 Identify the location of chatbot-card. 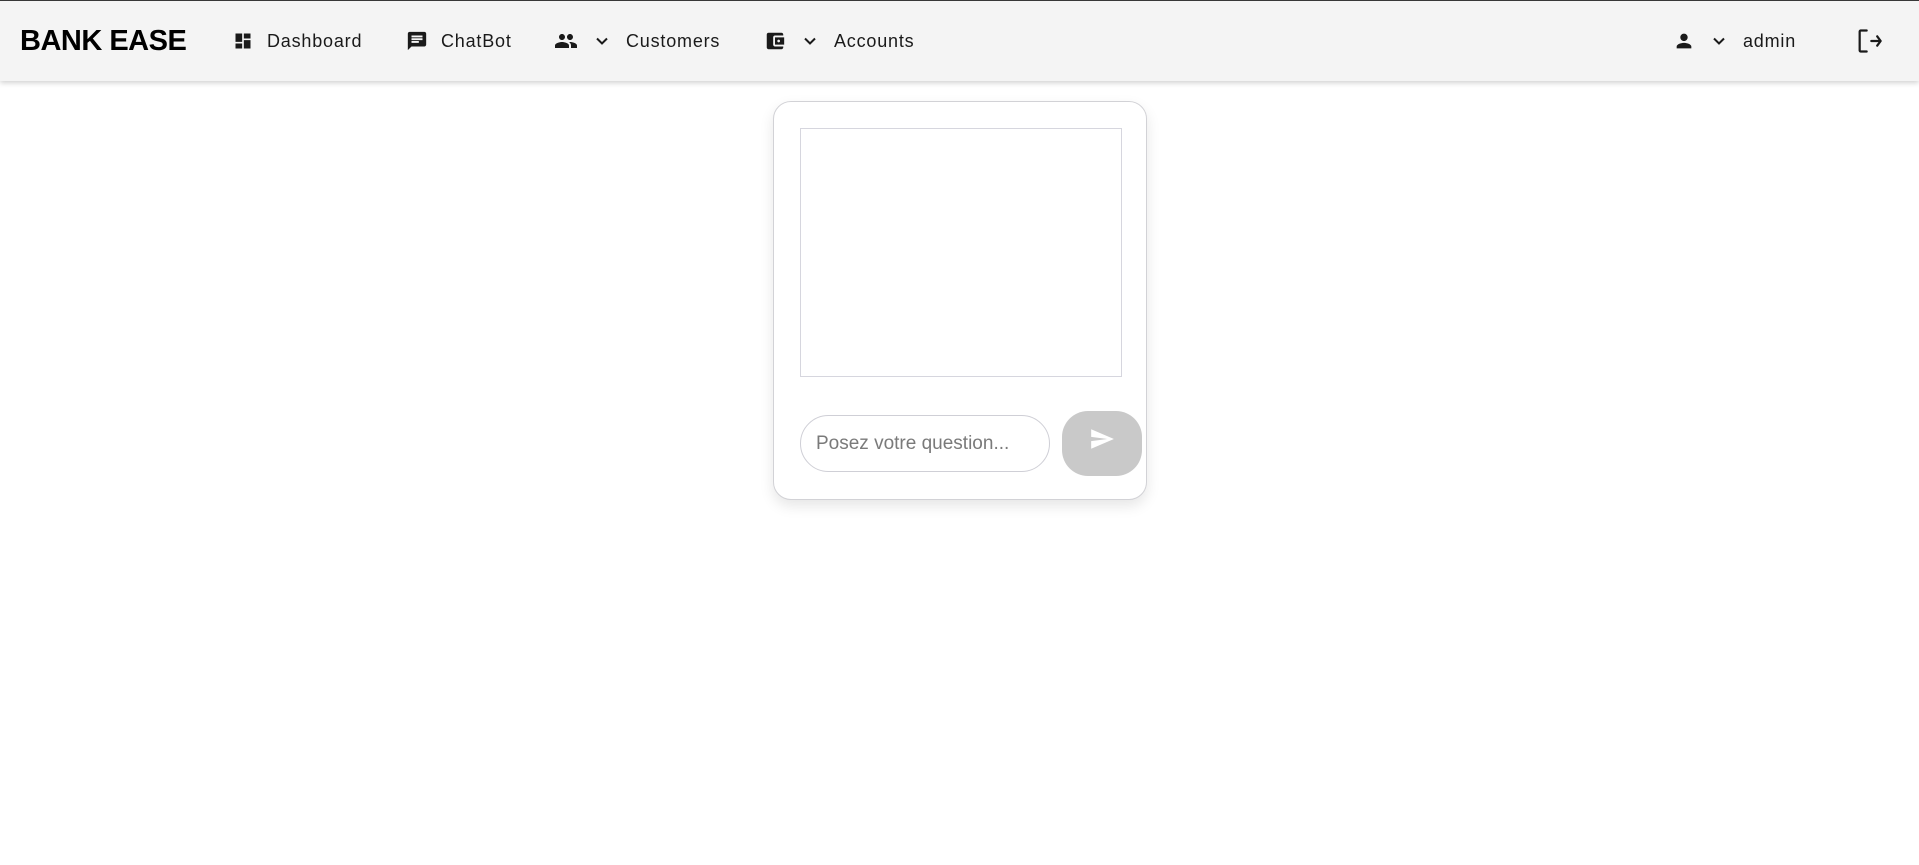
(960, 300).